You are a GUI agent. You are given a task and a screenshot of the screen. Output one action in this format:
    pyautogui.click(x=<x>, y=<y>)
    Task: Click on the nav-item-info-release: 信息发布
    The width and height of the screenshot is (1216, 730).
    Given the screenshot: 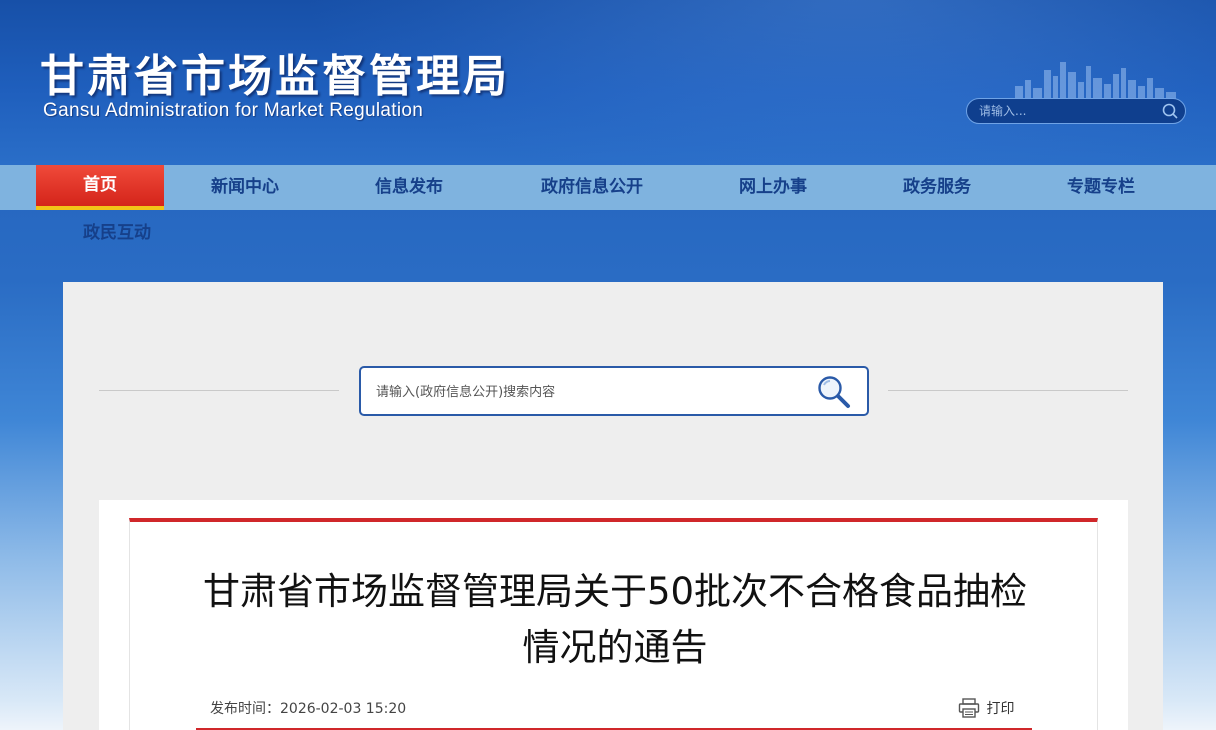 What is the action you would take?
    pyautogui.click(x=409, y=187)
    